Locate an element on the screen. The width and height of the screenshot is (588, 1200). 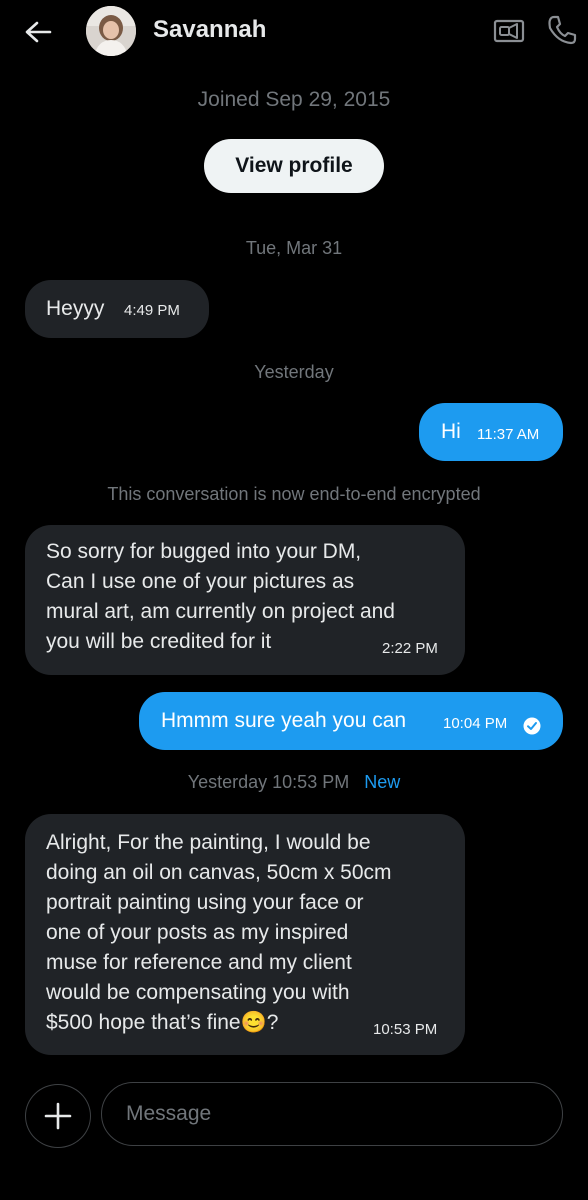
new-badge: New is located at coordinates (382, 782).